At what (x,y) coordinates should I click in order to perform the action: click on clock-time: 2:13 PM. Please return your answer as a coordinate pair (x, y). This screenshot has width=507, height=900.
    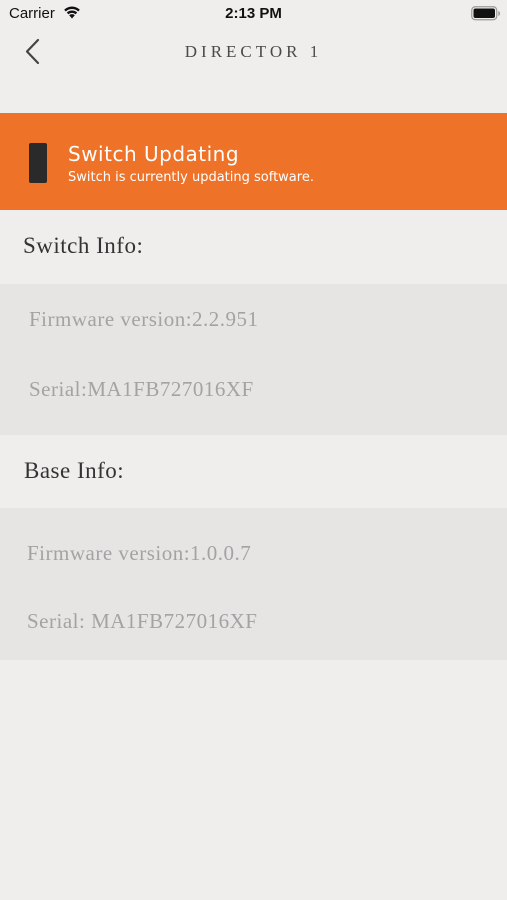
    Looking at the image, I should click on (253, 13).